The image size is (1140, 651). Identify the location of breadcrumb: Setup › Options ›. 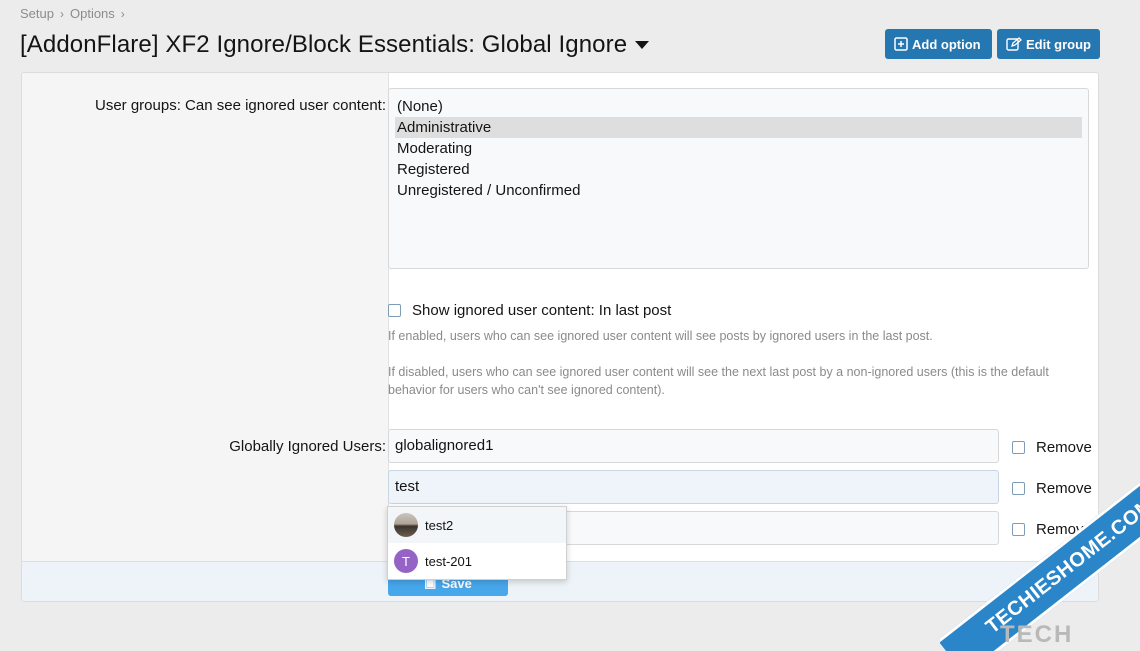
(75, 13).